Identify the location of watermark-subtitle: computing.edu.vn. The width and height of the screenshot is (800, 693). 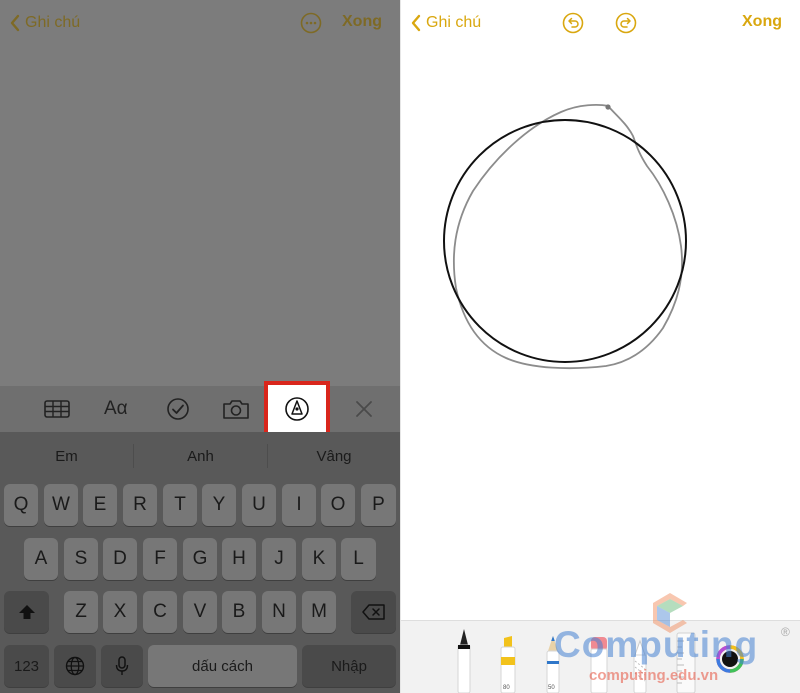
(654, 675).